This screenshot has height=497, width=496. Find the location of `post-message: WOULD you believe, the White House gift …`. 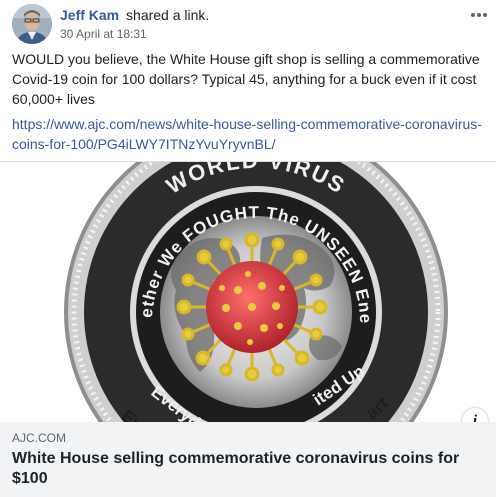

post-message: WOULD you believe, the White House gift … is located at coordinates (246, 79).